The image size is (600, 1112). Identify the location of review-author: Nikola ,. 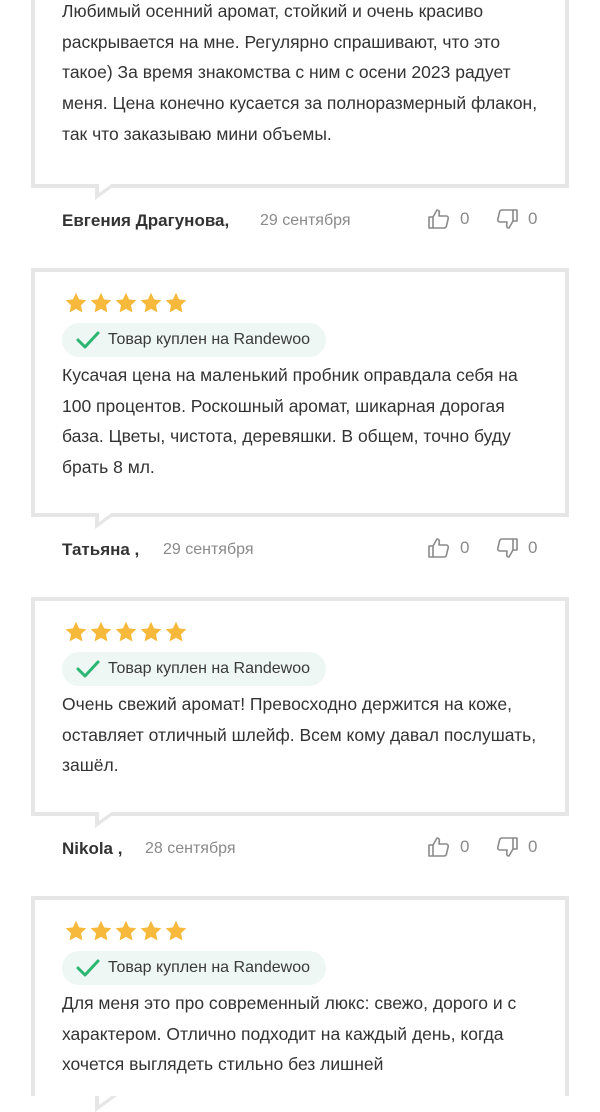
(92, 848).